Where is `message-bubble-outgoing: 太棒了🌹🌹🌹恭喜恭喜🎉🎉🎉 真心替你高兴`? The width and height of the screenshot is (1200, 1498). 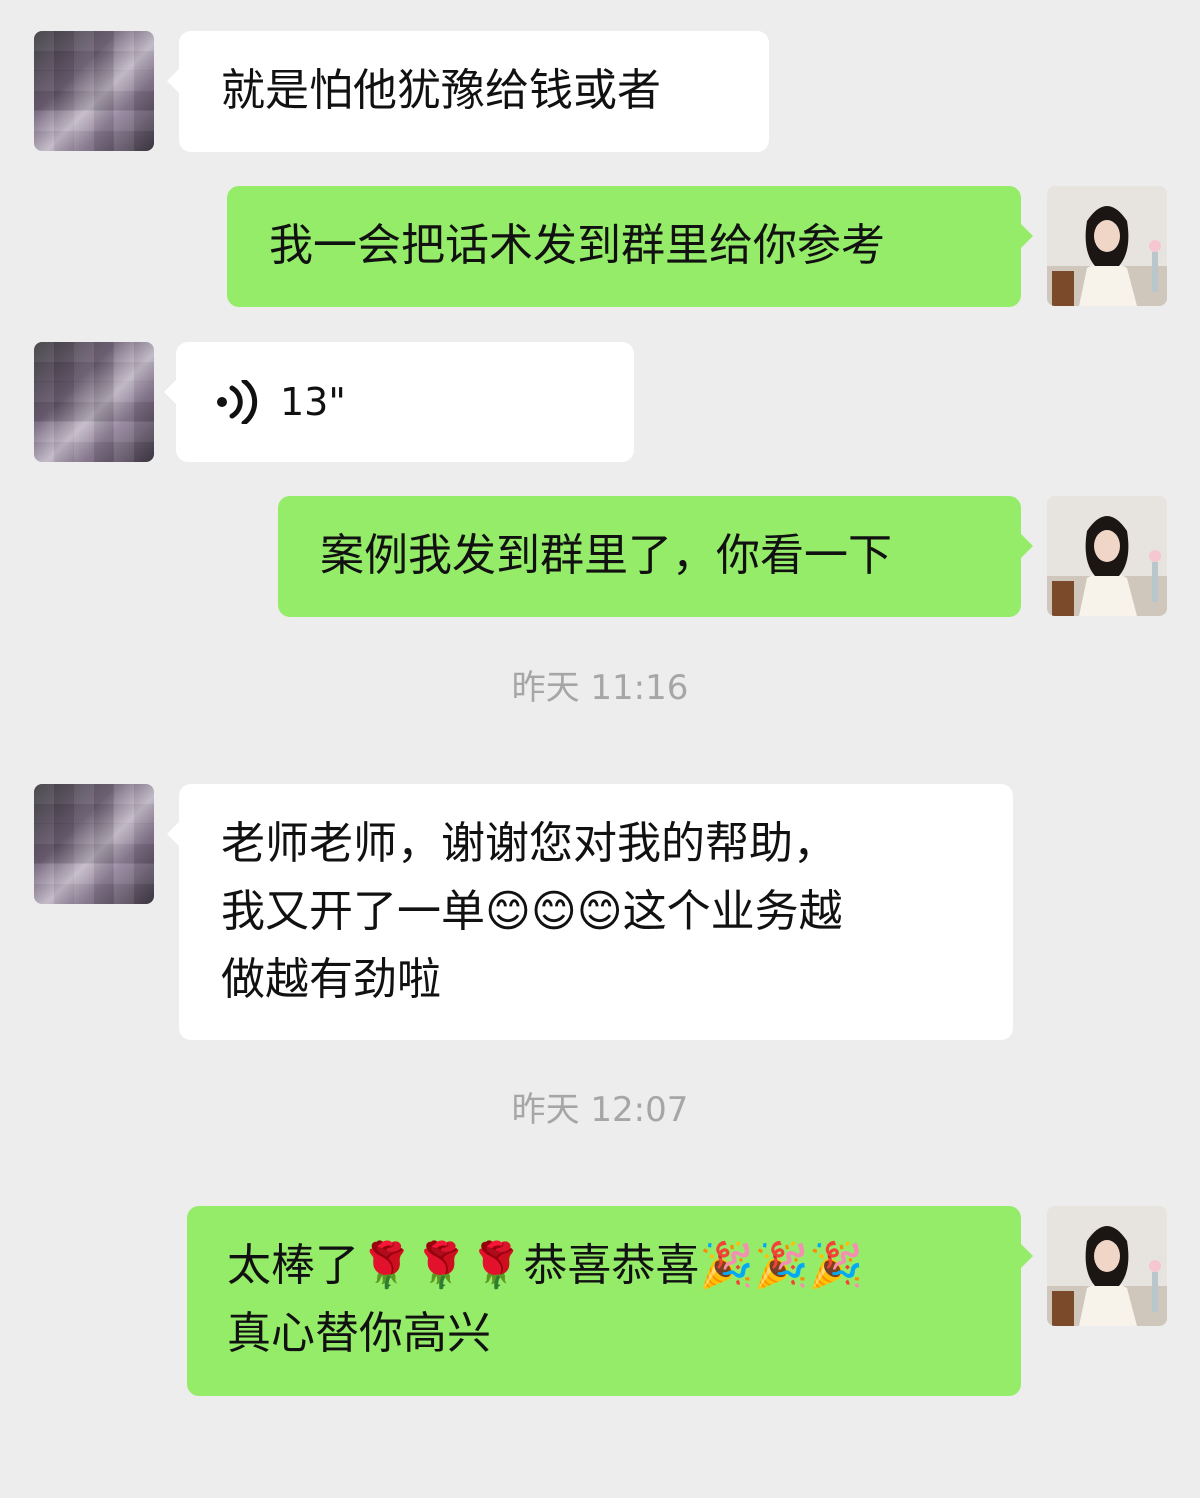
message-bubble-outgoing: 太棒了🌹🌹🌹恭喜恭喜🎉🎉🎉 真心替你高兴 is located at coordinates (610, 1301).